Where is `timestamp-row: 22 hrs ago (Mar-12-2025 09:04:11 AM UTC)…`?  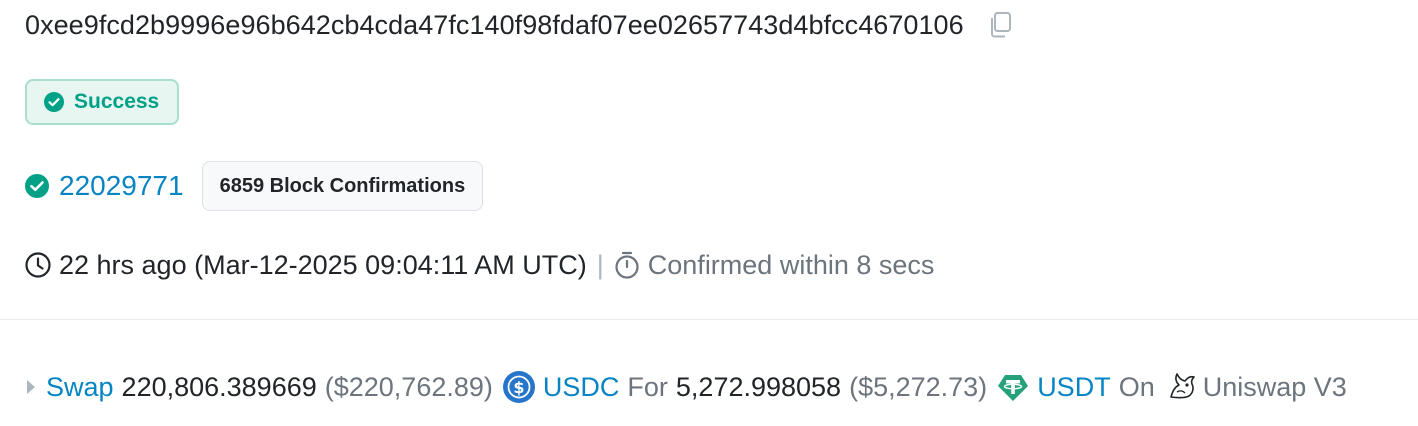 timestamp-row: 22 hrs ago (Mar-12-2025 09:04:11 AM UTC)… is located at coordinates (479, 265).